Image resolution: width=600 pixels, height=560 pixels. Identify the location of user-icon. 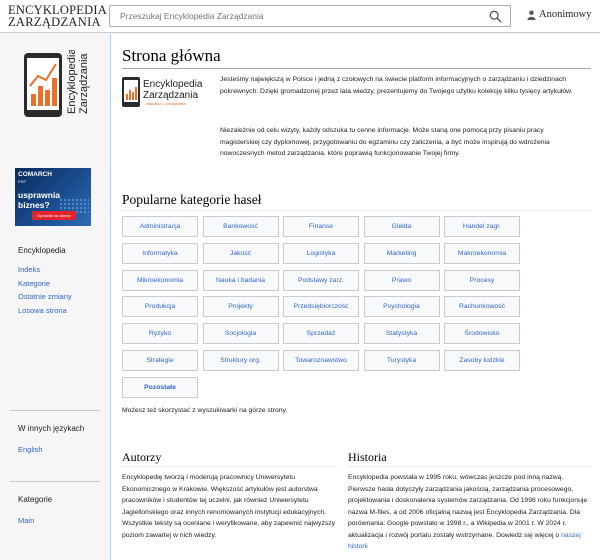
(531, 15).